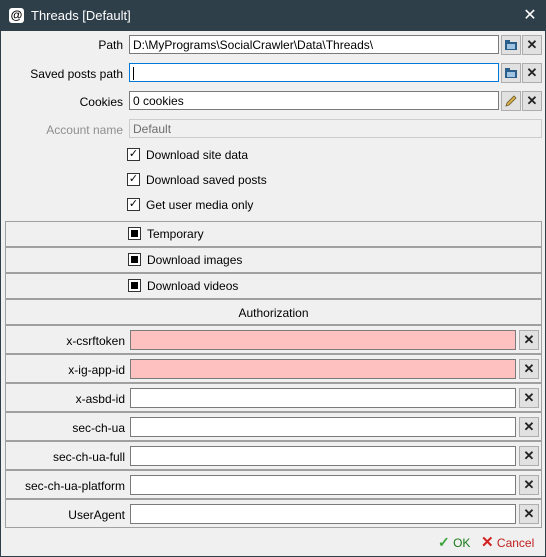  I want to click on sec-ch-ua-full-label: sec-ch-ua-full, so click(88, 457).